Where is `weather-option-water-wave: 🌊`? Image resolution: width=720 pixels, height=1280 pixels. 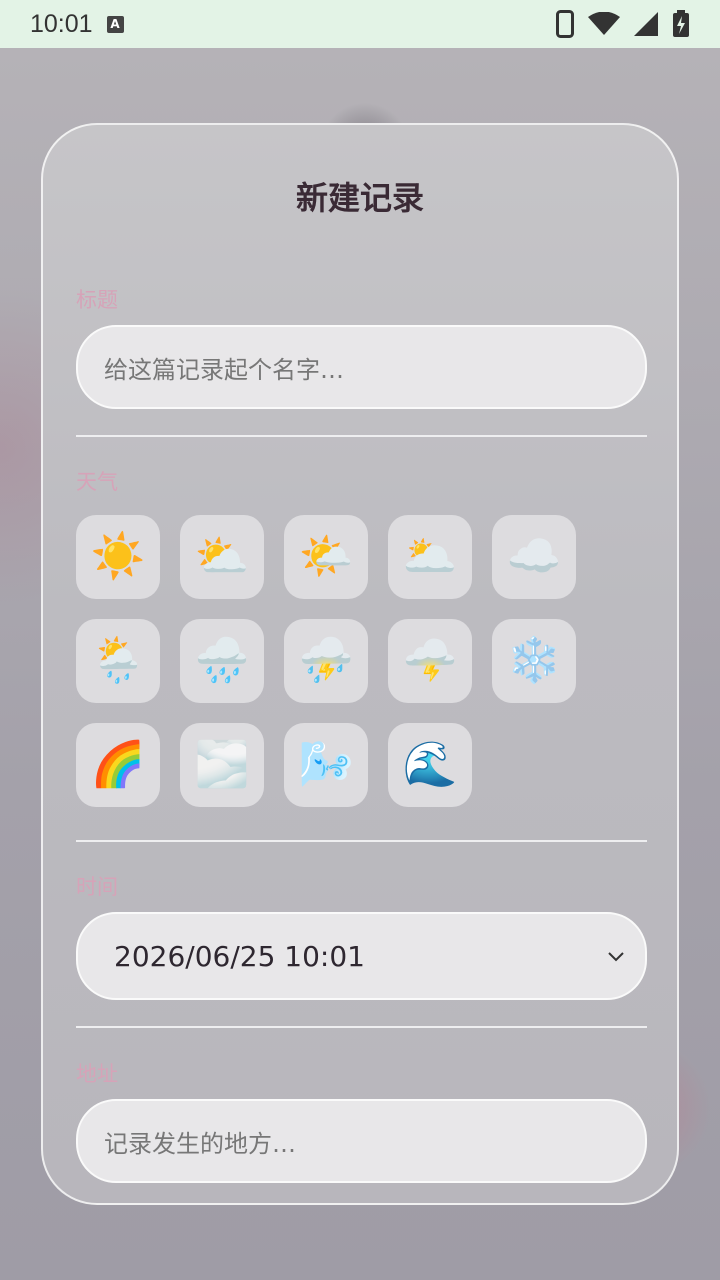 weather-option-water-wave: 🌊 is located at coordinates (430, 765).